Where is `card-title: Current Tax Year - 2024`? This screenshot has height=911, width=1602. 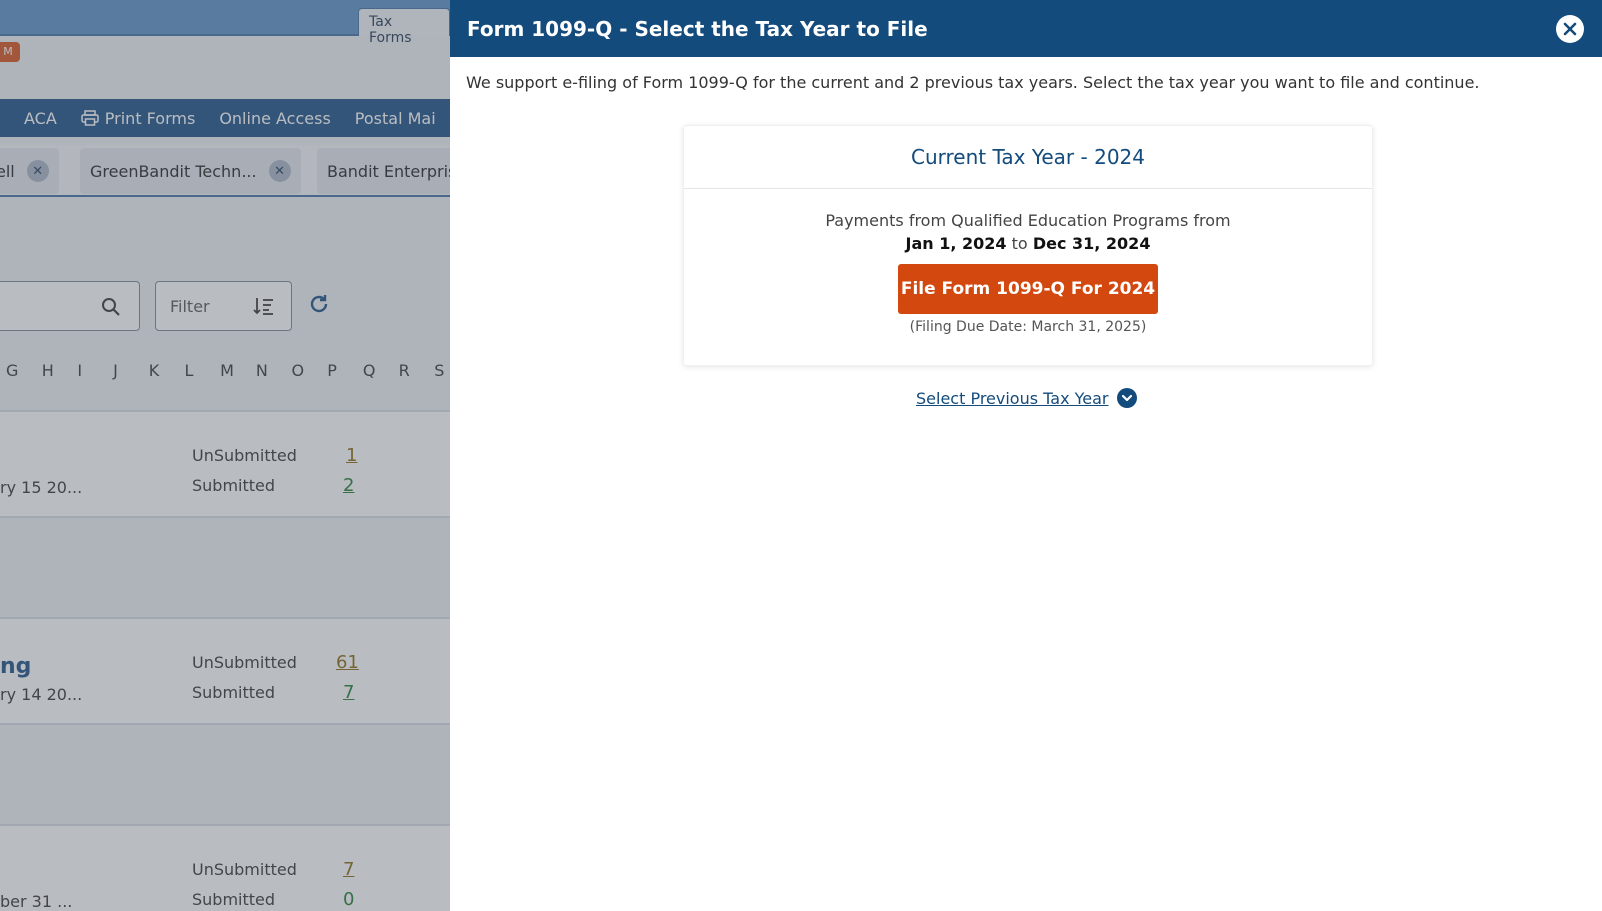
card-title: Current Tax Year - 2024 is located at coordinates (1028, 157).